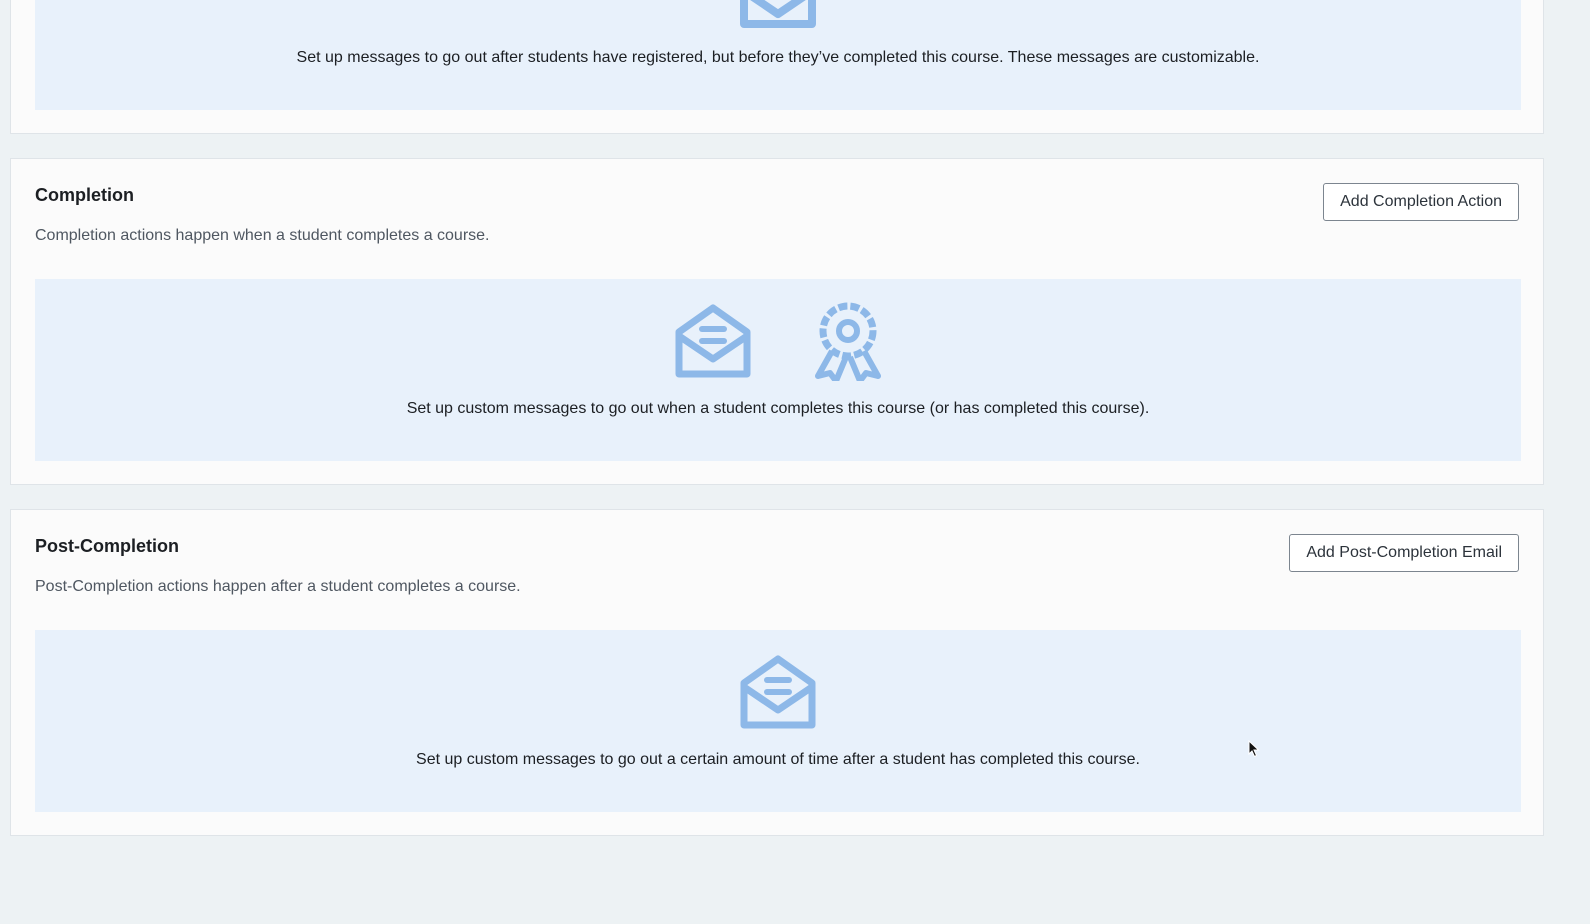  Describe the element at coordinates (84, 195) in the screenshot. I see `completion-title: Completion` at that location.